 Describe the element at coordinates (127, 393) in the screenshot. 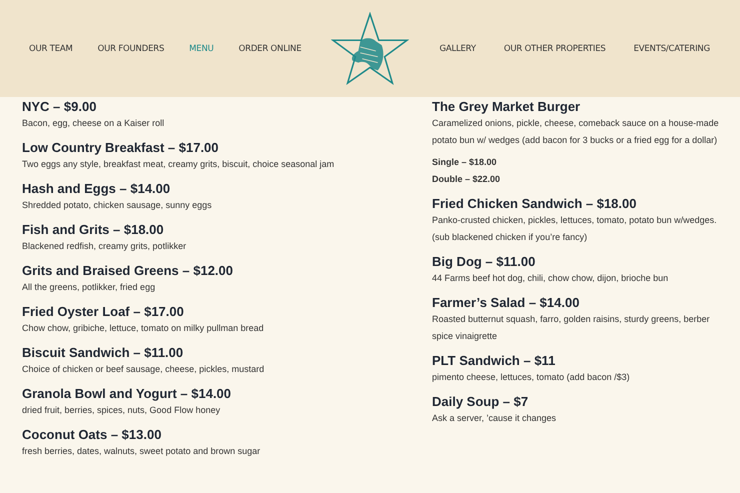

I see `dish-title: Granola Bowl and Yogurt – $14.00` at that location.